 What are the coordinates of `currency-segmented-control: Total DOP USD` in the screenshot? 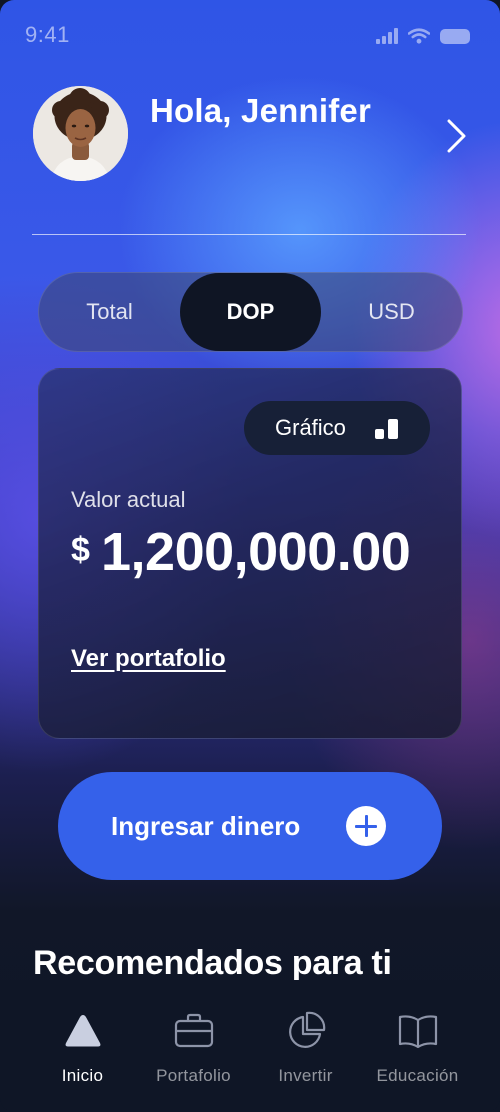 It's located at (250, 312).